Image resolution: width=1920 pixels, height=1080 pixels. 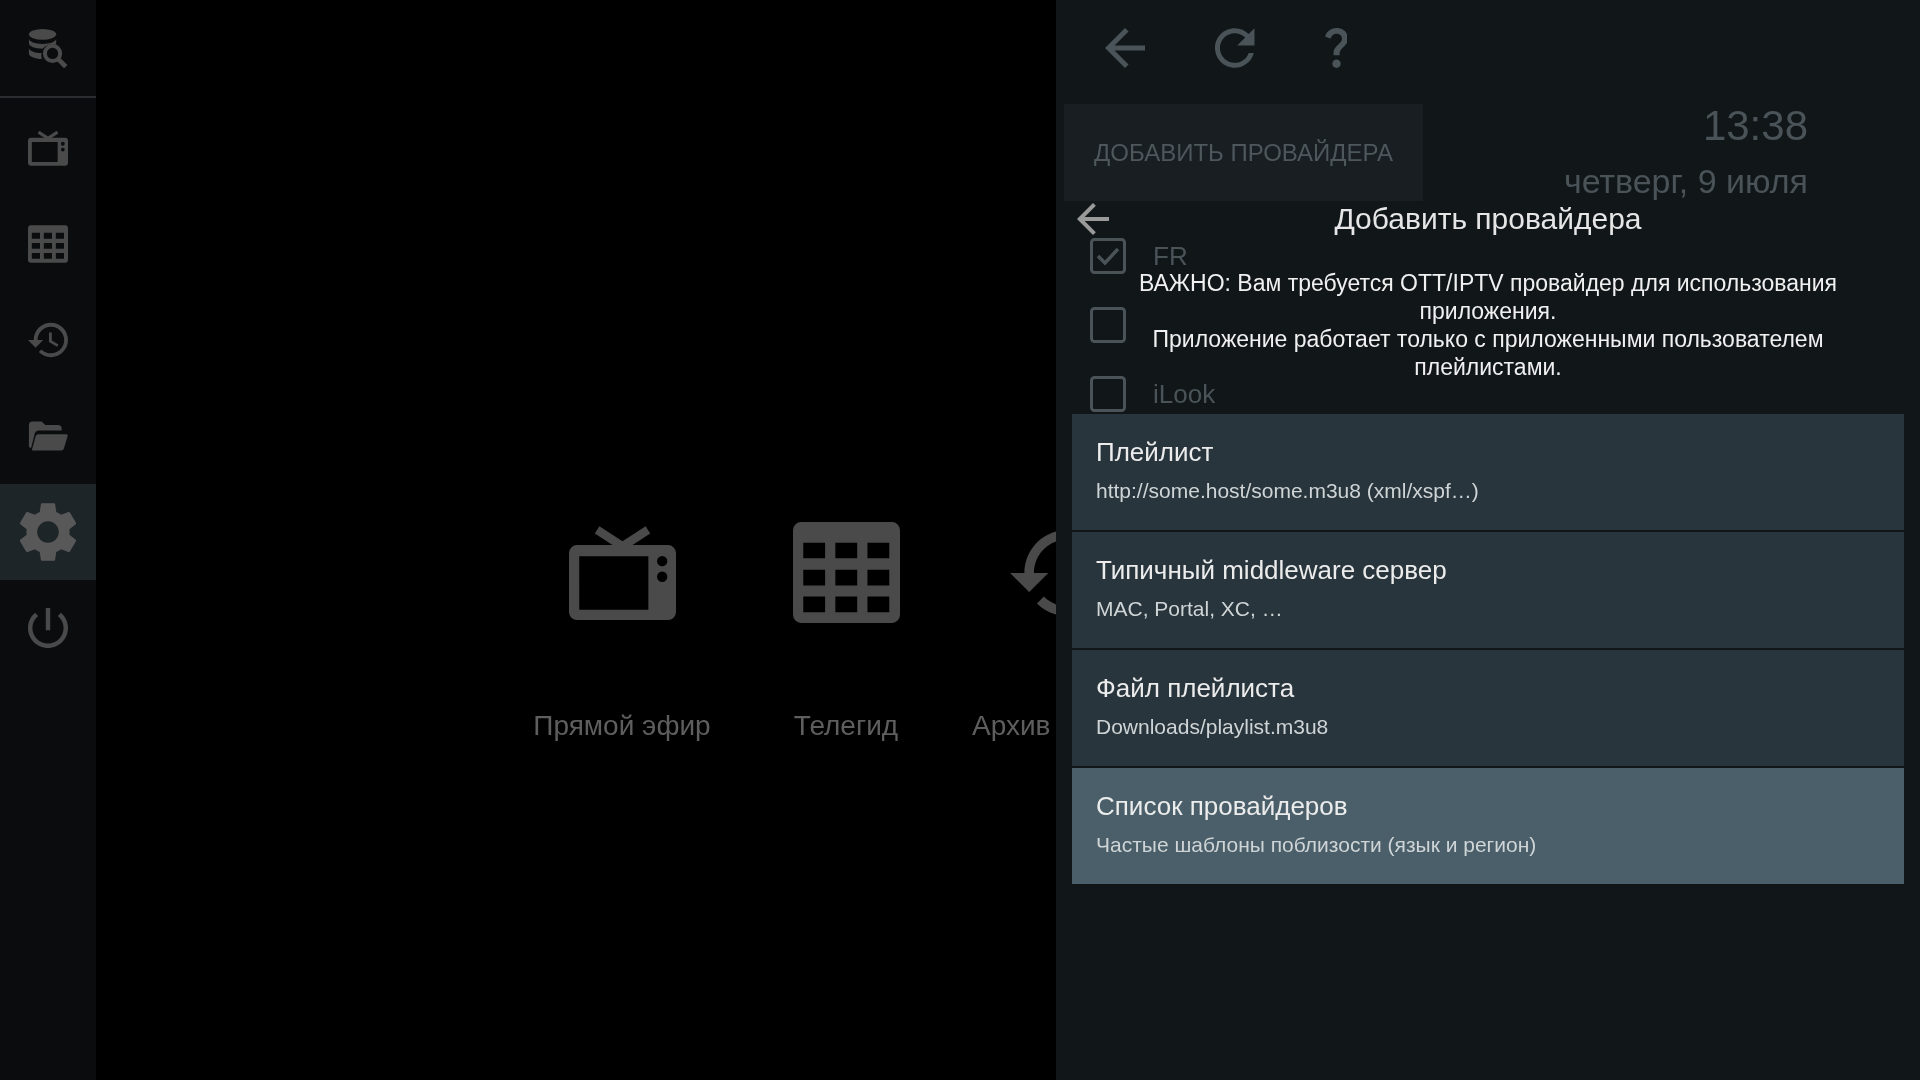 What do you see at coordinates (1108, 256) in the screenshot?
I see `checked-checkbox` at bounding box center [1108, 256].